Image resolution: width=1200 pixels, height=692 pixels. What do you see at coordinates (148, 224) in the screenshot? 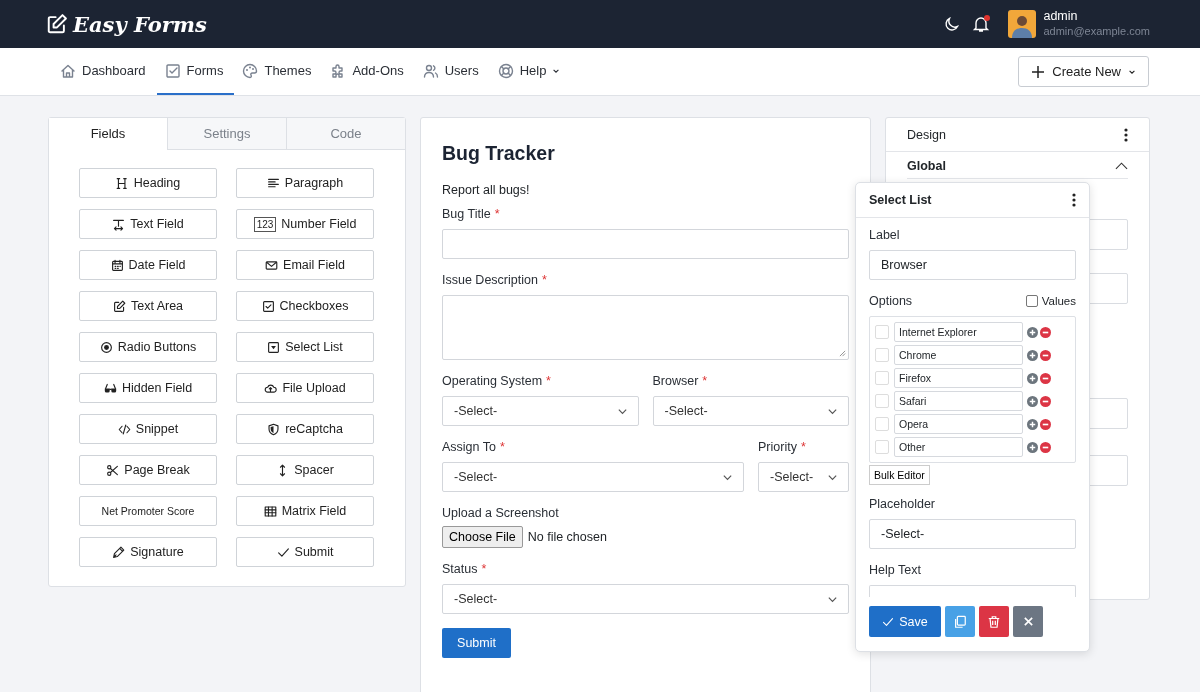
I see `field-type-button: Text Field` at bounding box center [148, 224].